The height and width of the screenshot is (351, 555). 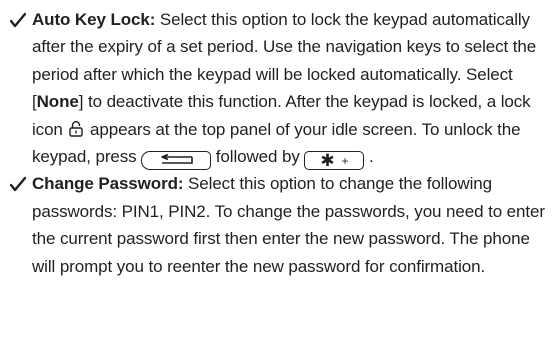 I want to click on back-arrow-icon, so click(x=177, y=159).